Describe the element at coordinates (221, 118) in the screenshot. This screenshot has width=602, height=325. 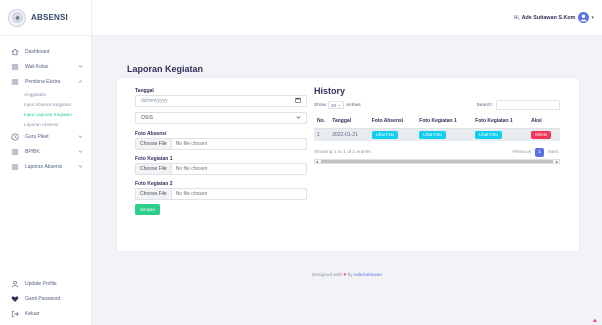
I see `ekstra-select: OSIS` at that location.